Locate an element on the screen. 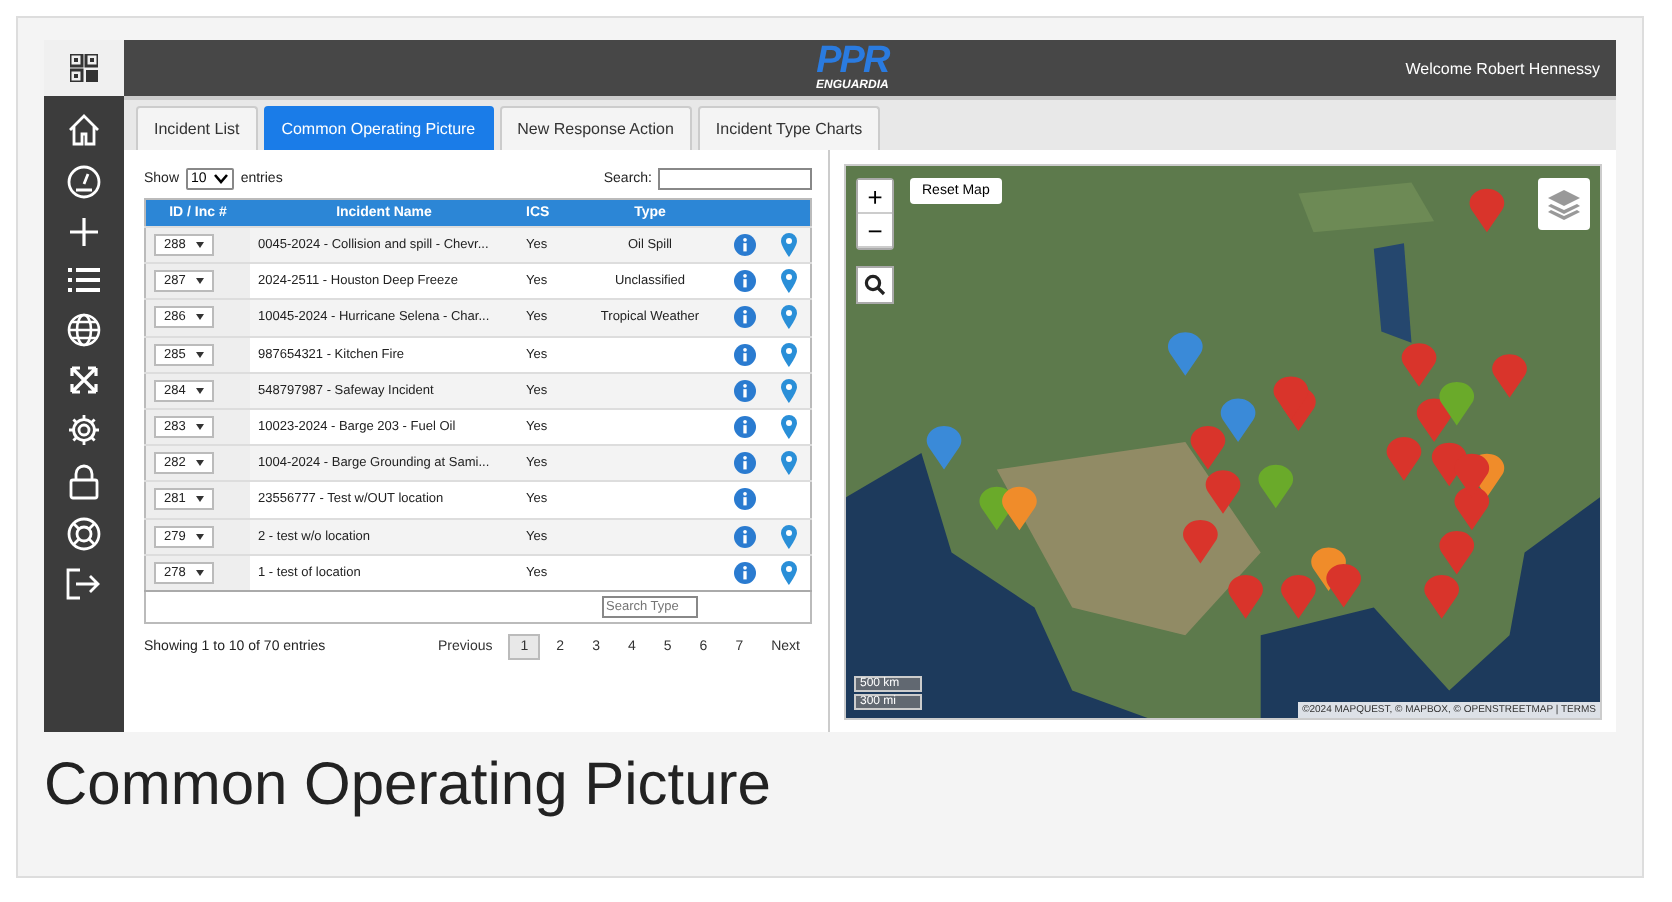  search-icon is located at coordinates (875, 285).